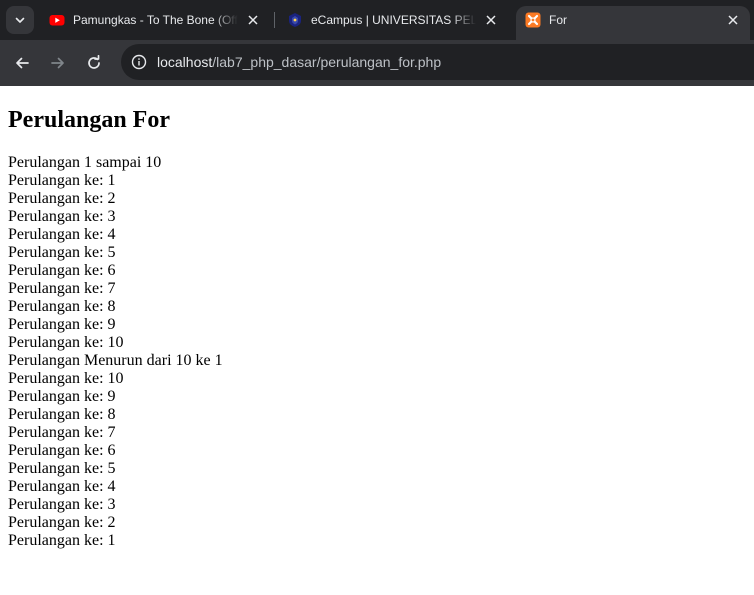 Image resolution: width=754 pixels, height=595 pixels. I want to click on tab-for-active: For, so click(633, 23).